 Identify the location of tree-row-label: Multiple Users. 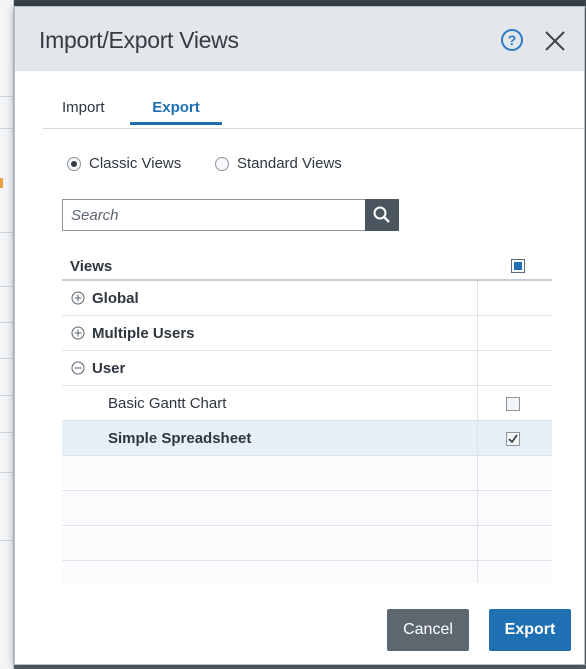
(143, 333).